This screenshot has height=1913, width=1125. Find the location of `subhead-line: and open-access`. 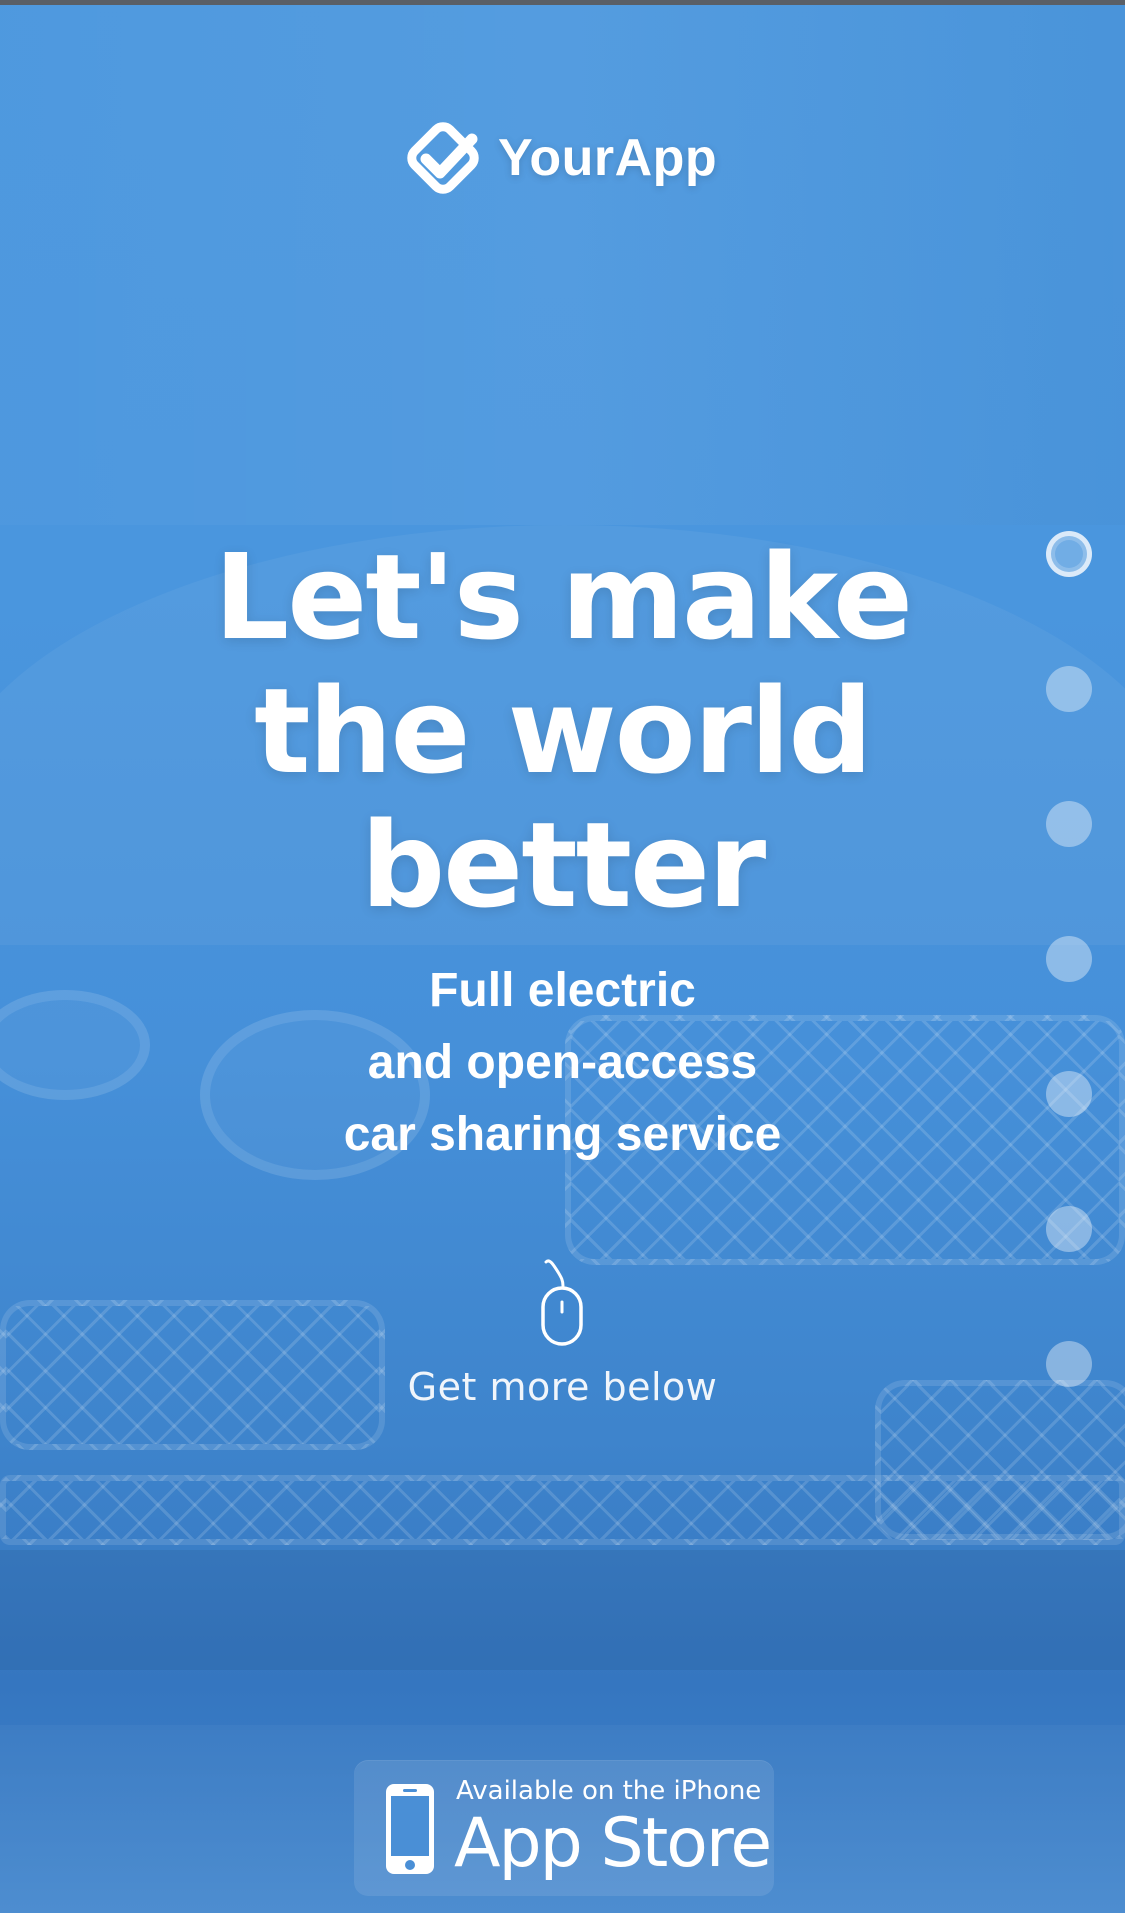

subhead-line: and open-access is located at coordinates (562, 1062).